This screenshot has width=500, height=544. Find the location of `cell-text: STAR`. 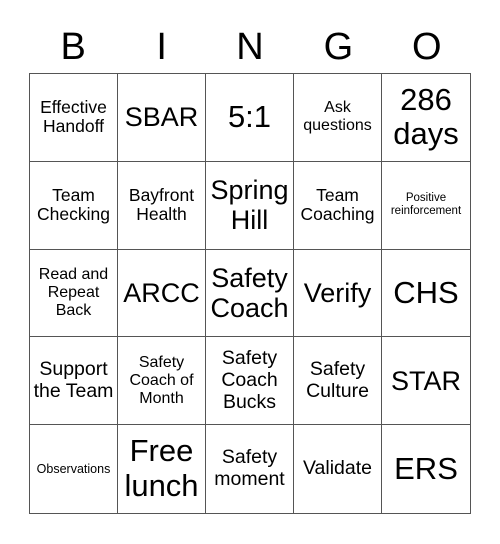

cell-text: STAR is located at coordinates (425, 380).